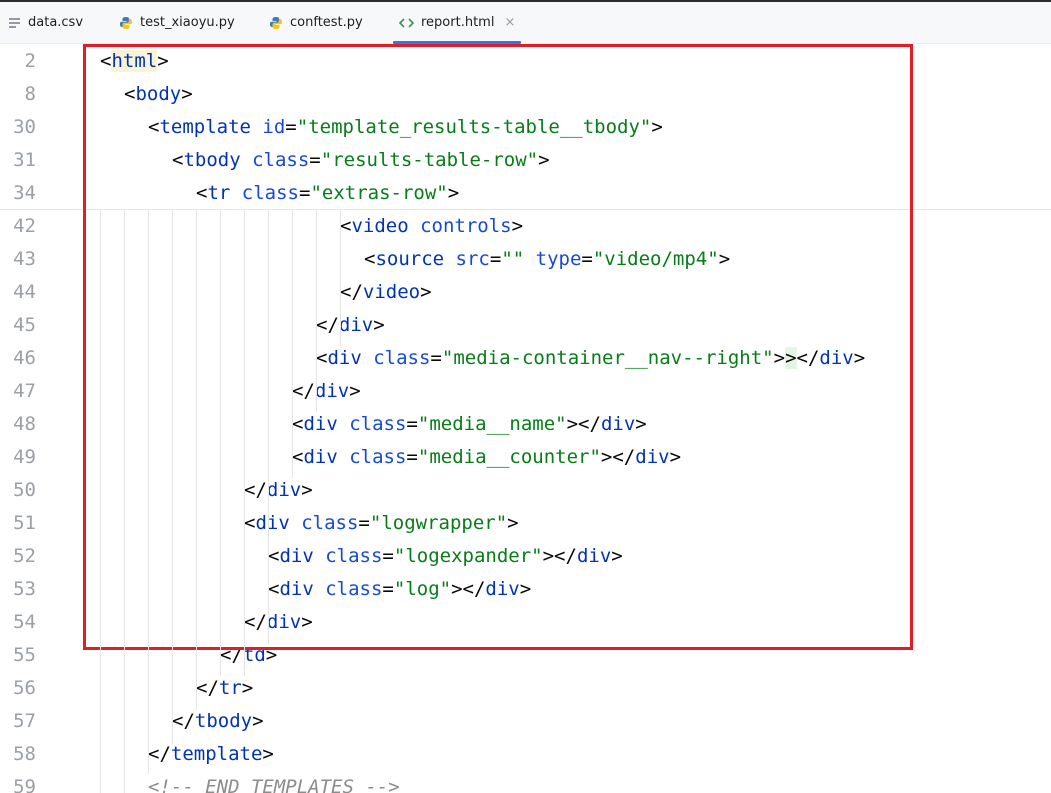 The height and width of the screenshot is (793, 1051). What do you see at coordinates (326, 22) in the screenshot?
I see `tab-label: conftest.py` at bounding box center [326, 22].